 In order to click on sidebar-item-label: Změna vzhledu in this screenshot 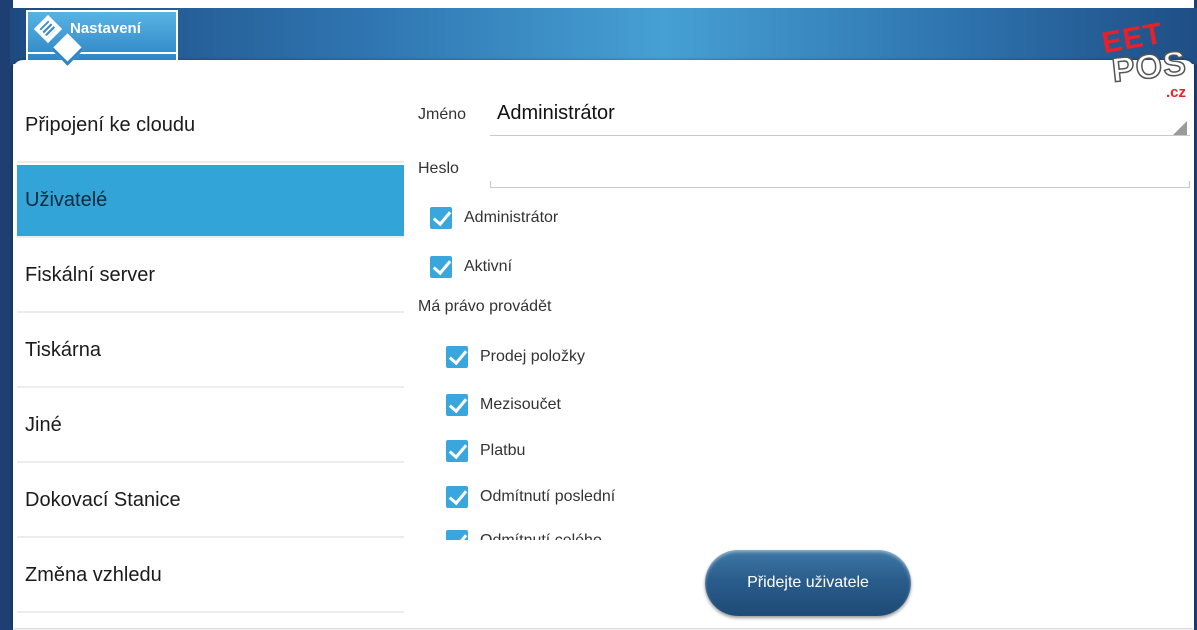, I will do `click(93, 575)`.